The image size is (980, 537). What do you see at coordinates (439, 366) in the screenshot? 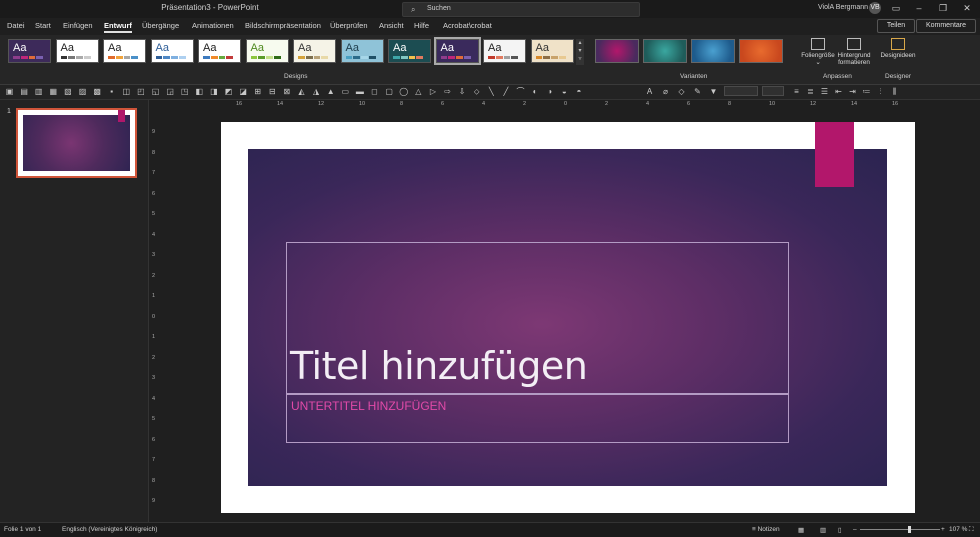
I see `slide-title: Titel hinzufügen` at bounding box center [439, 366].